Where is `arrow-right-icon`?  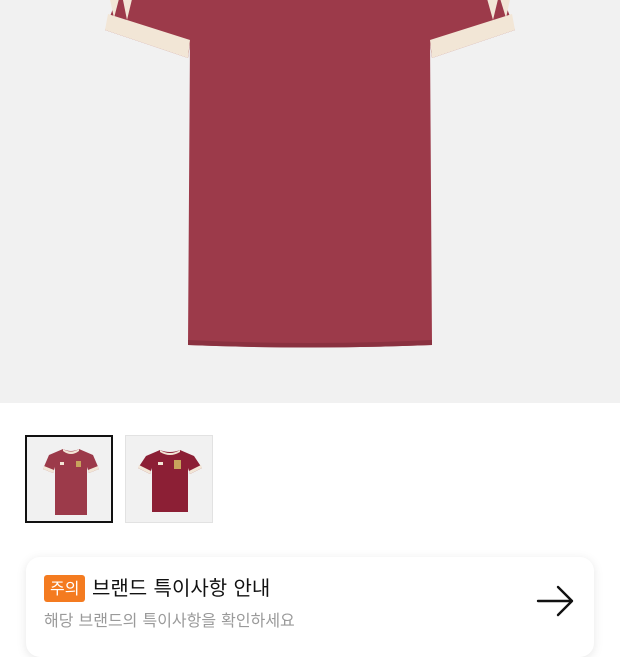 arrow-right-icon is located at coordinates (556, 601).